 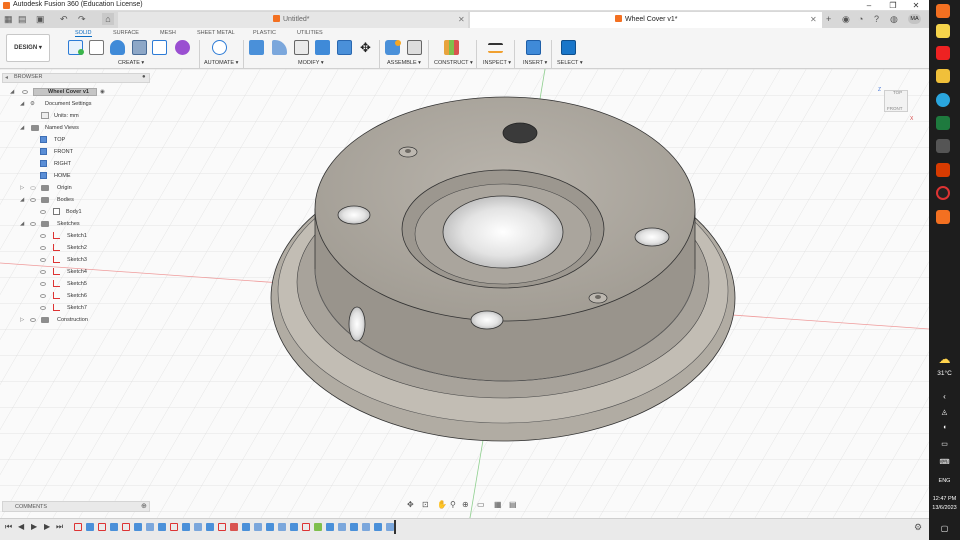 What do you see at coordinates (76, 248) in the screenshot?
I see `tree-sketch: Sketch2` at bounding box center [76, 248].